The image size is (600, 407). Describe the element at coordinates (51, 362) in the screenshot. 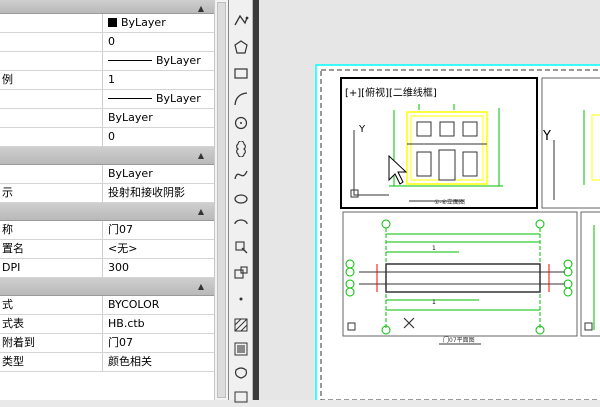

I see `property-key: 类型` at that location.